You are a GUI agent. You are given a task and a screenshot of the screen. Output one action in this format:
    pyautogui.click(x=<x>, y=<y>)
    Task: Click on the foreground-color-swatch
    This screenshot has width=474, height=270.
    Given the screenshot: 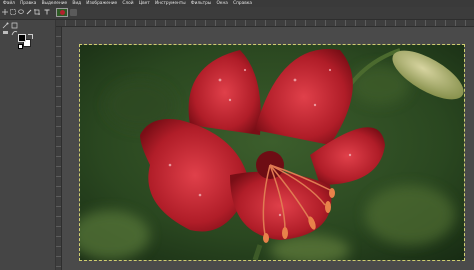 What is the action you would take?
    pyautogui.click(x=22, y=38)
    